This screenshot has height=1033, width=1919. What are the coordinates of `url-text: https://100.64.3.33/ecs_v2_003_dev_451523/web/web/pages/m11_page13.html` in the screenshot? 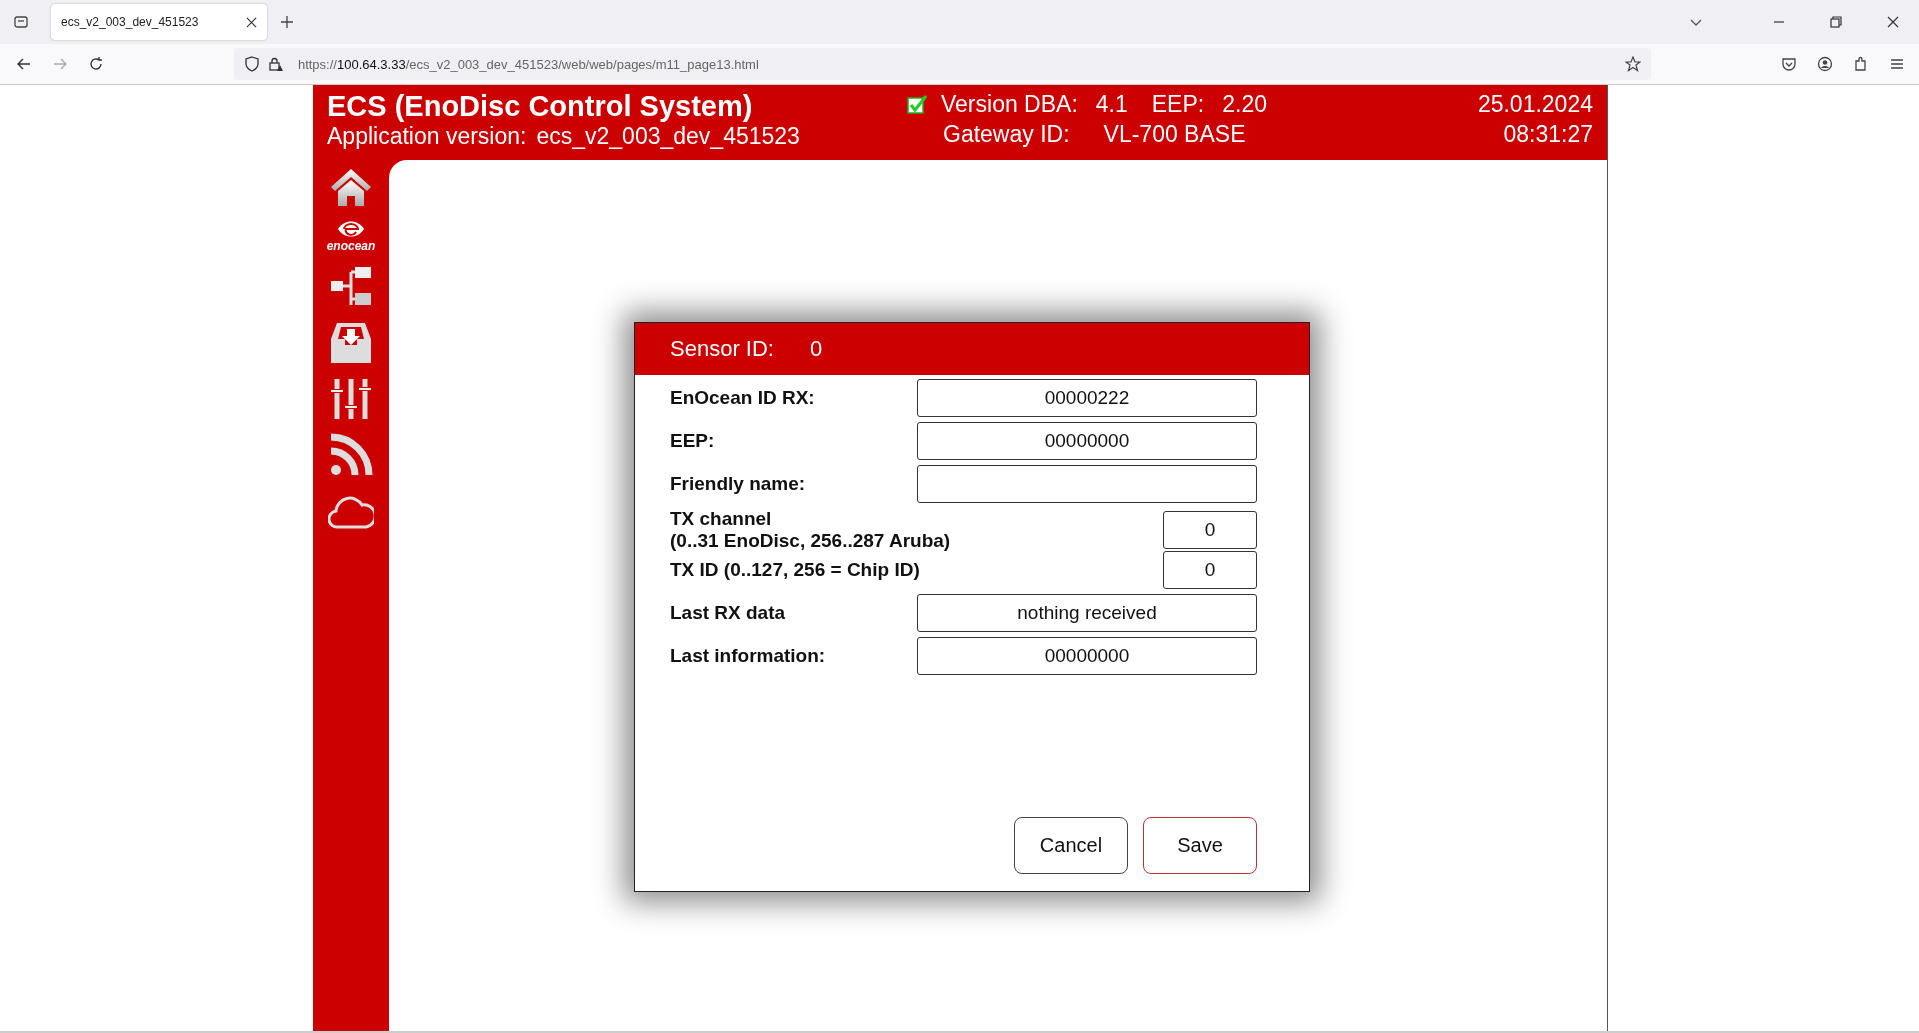 It's located at (528, 64).